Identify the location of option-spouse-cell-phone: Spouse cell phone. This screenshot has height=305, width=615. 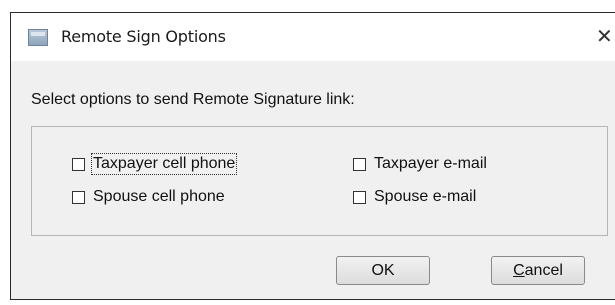
(148, 197).